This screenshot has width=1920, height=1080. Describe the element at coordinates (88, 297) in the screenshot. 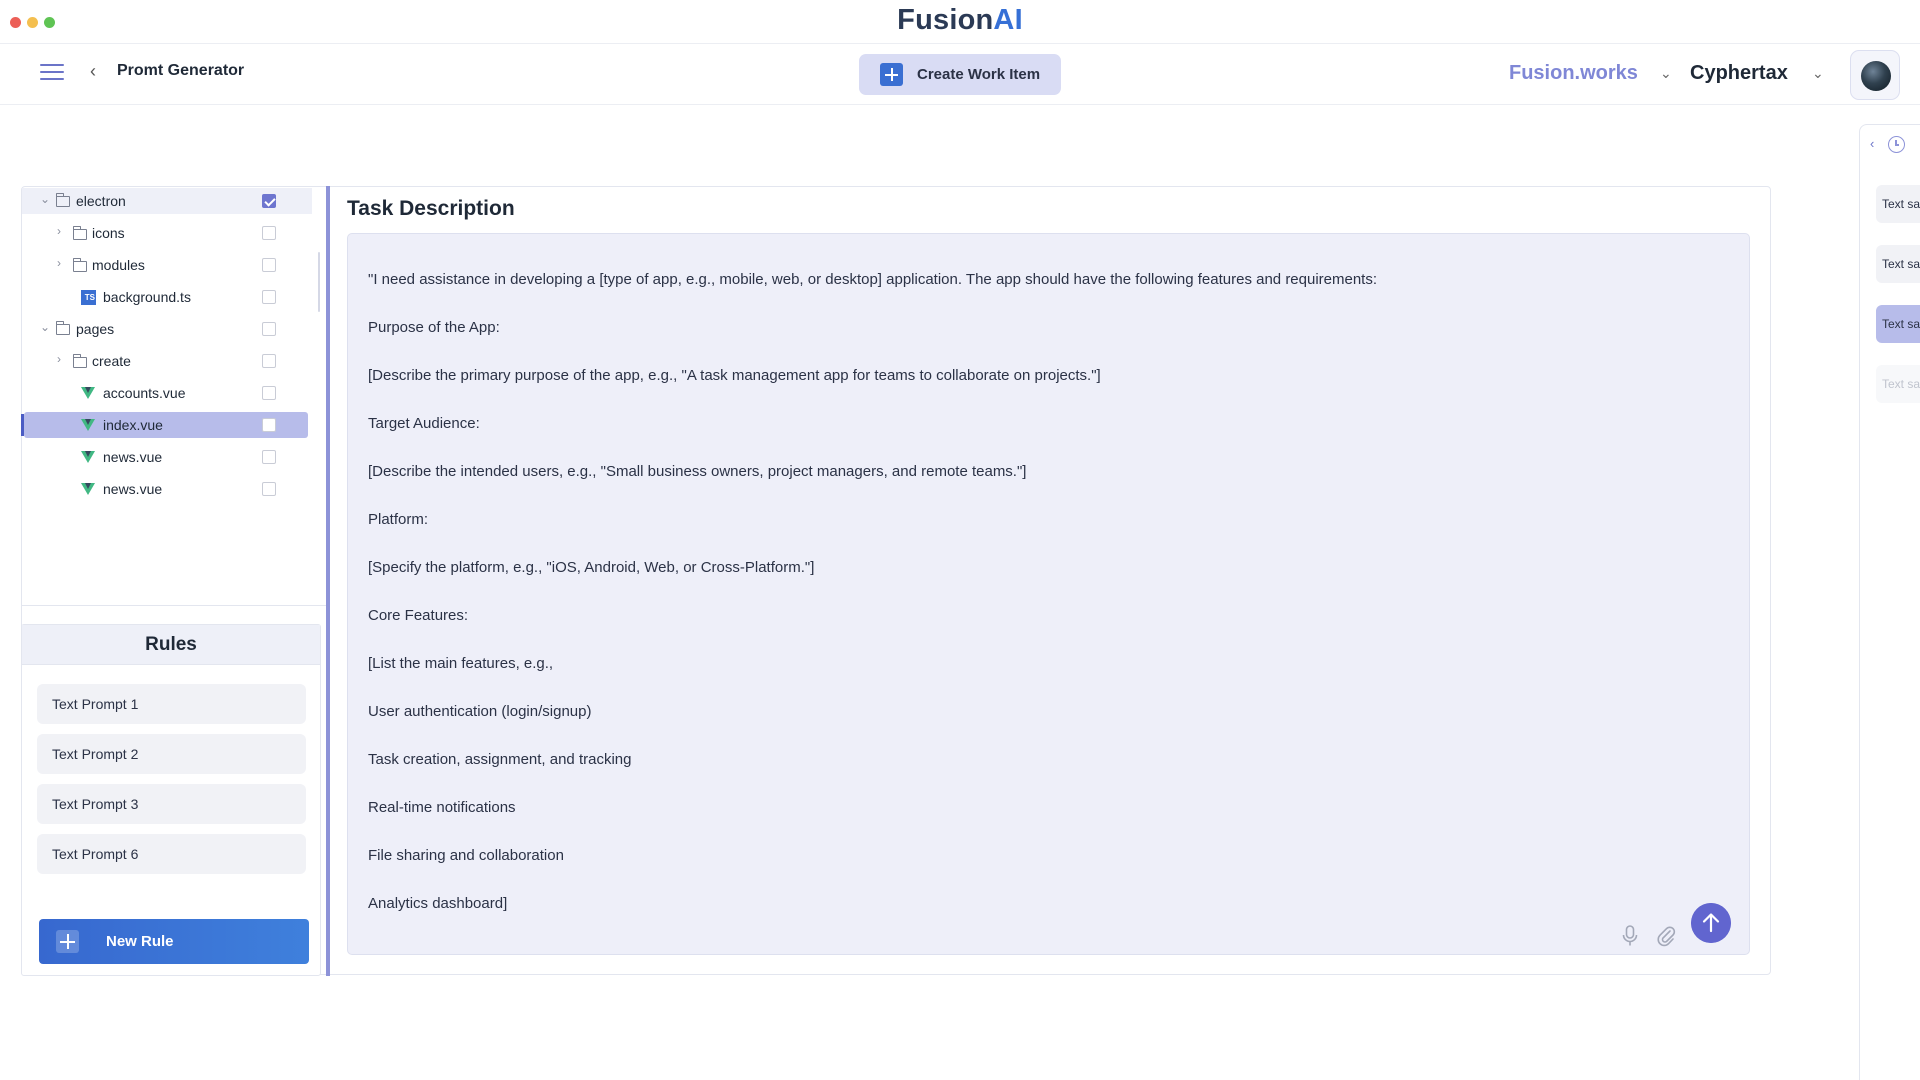

I see `typescript-file-icon: TS` at that location.